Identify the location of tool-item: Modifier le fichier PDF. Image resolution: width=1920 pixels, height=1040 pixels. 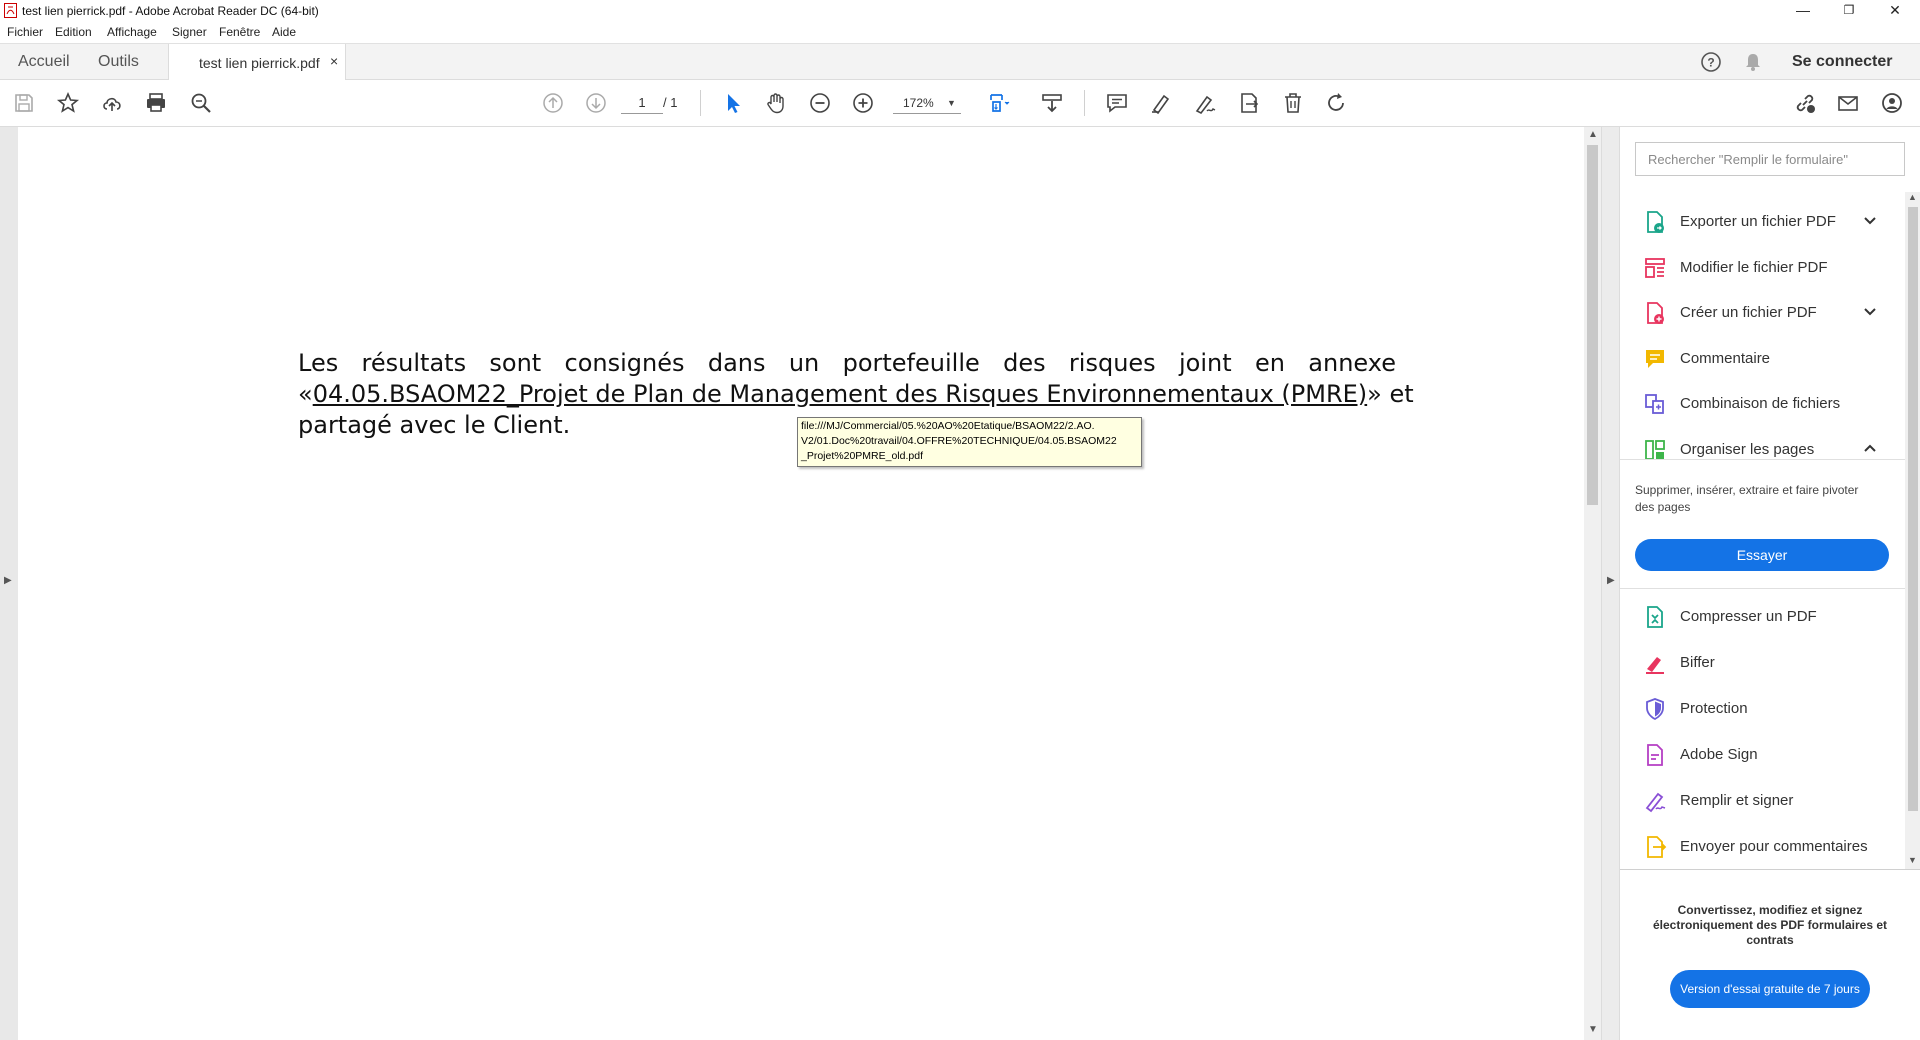
(1762, 268).